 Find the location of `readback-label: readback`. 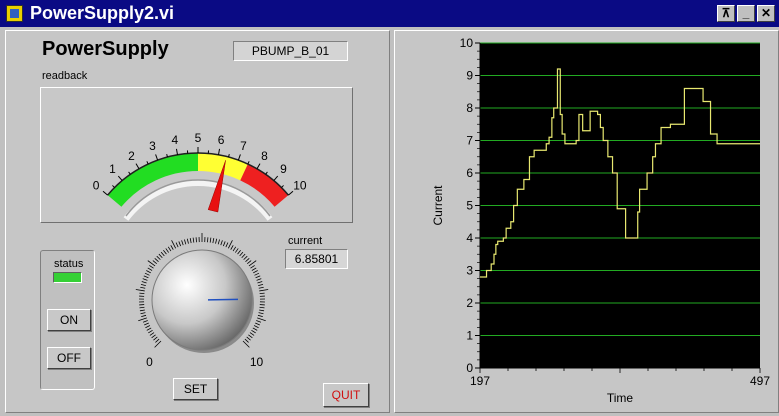

readback-label: readback is located at coordinates (65, 76).